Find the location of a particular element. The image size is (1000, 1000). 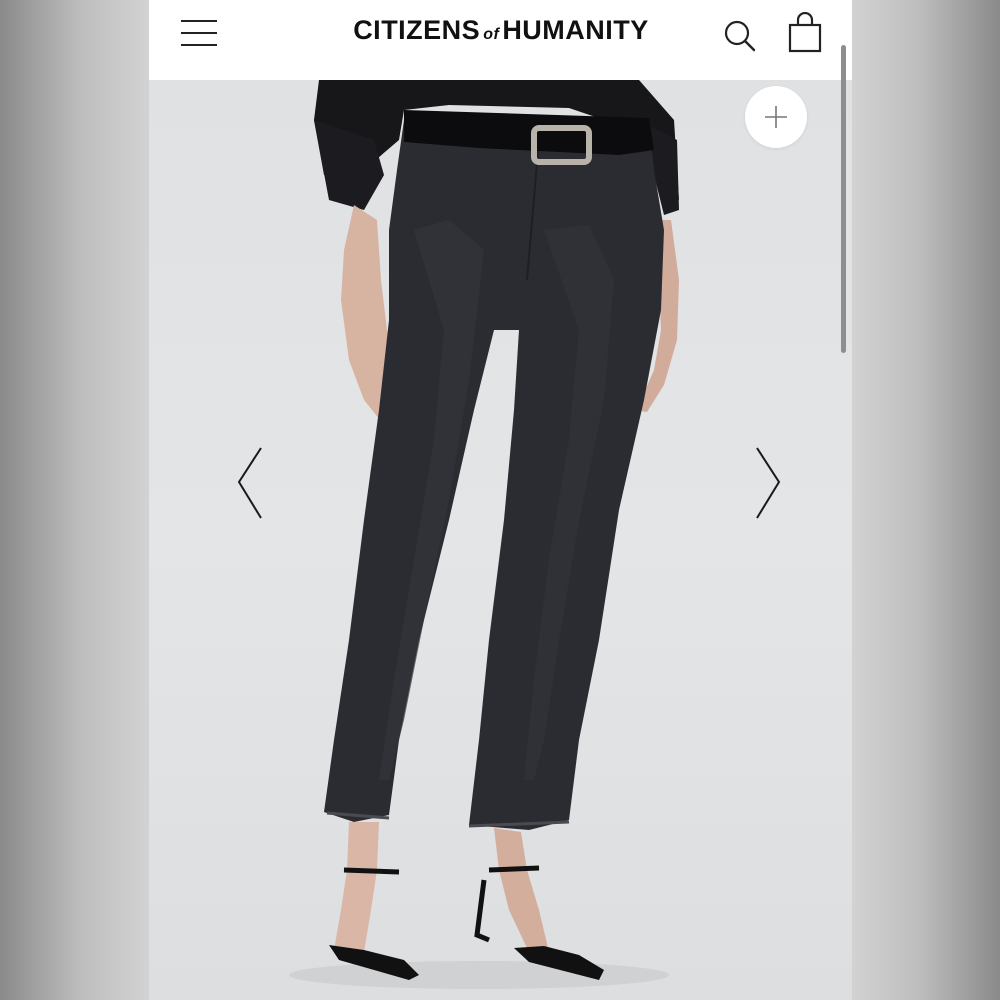

previous-image-button is located at coordinates (251, 482).